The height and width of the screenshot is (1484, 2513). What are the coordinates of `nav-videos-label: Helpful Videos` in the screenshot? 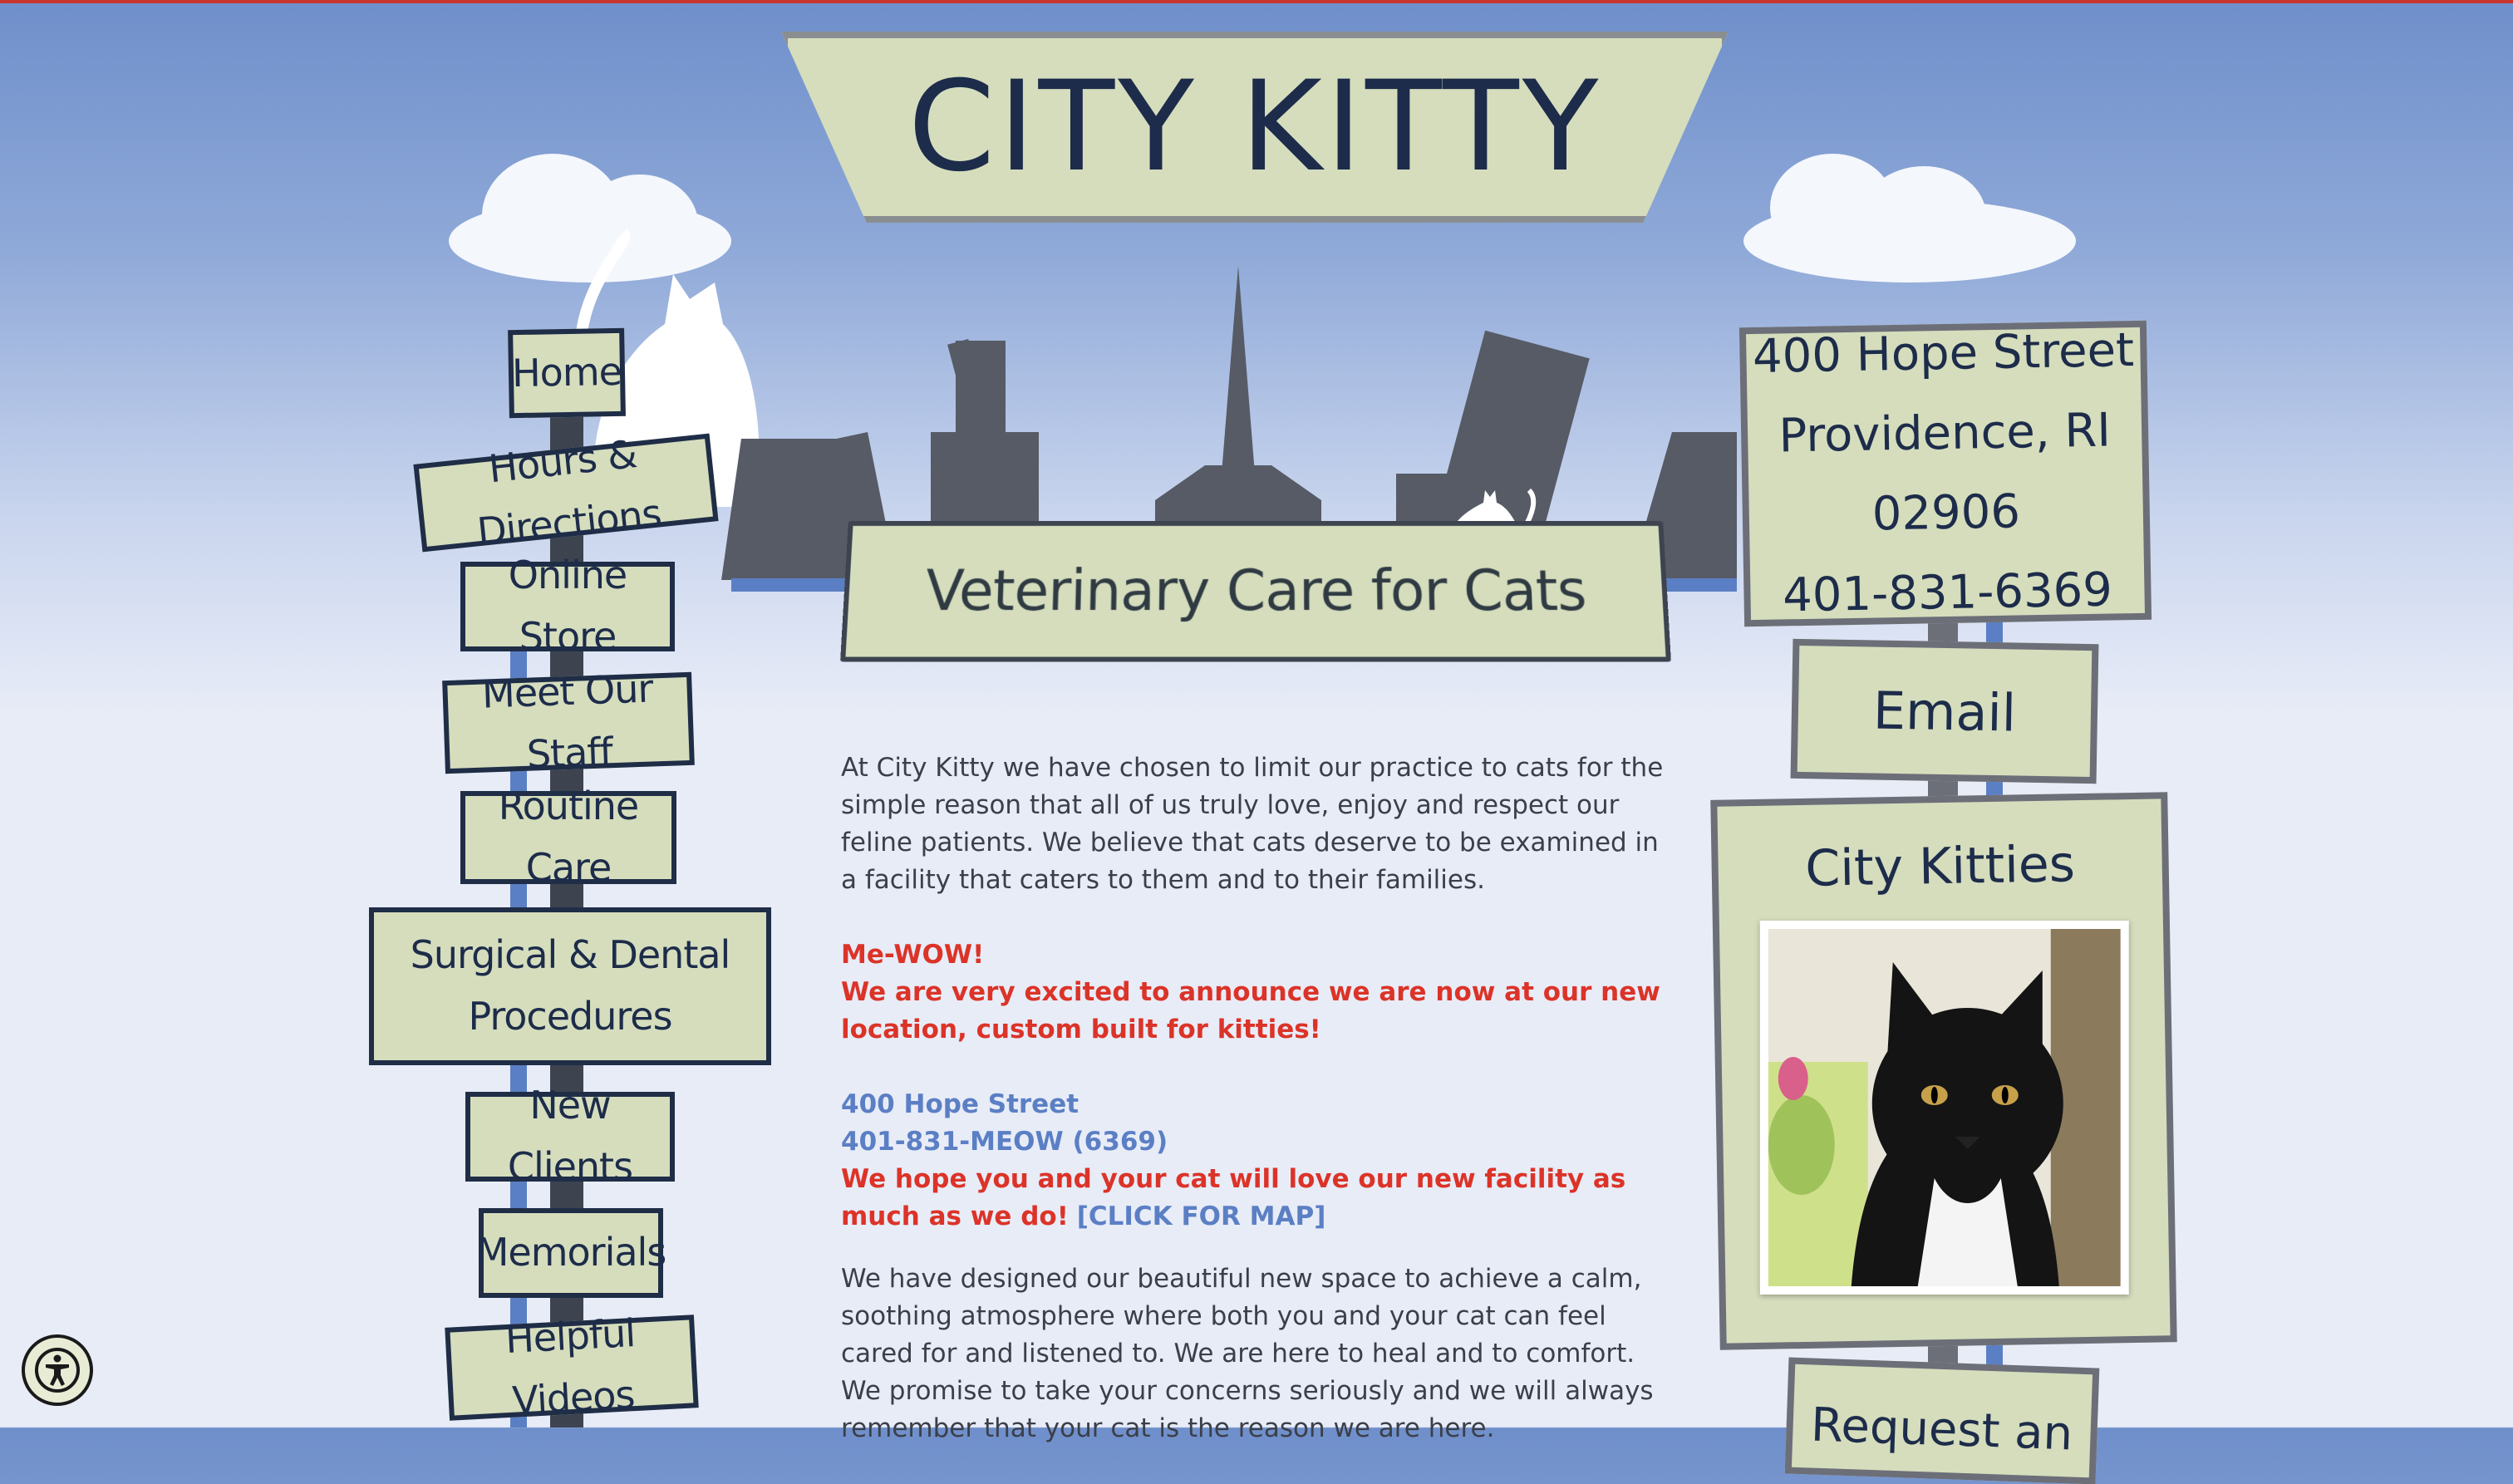 It's located at (570, 1366).